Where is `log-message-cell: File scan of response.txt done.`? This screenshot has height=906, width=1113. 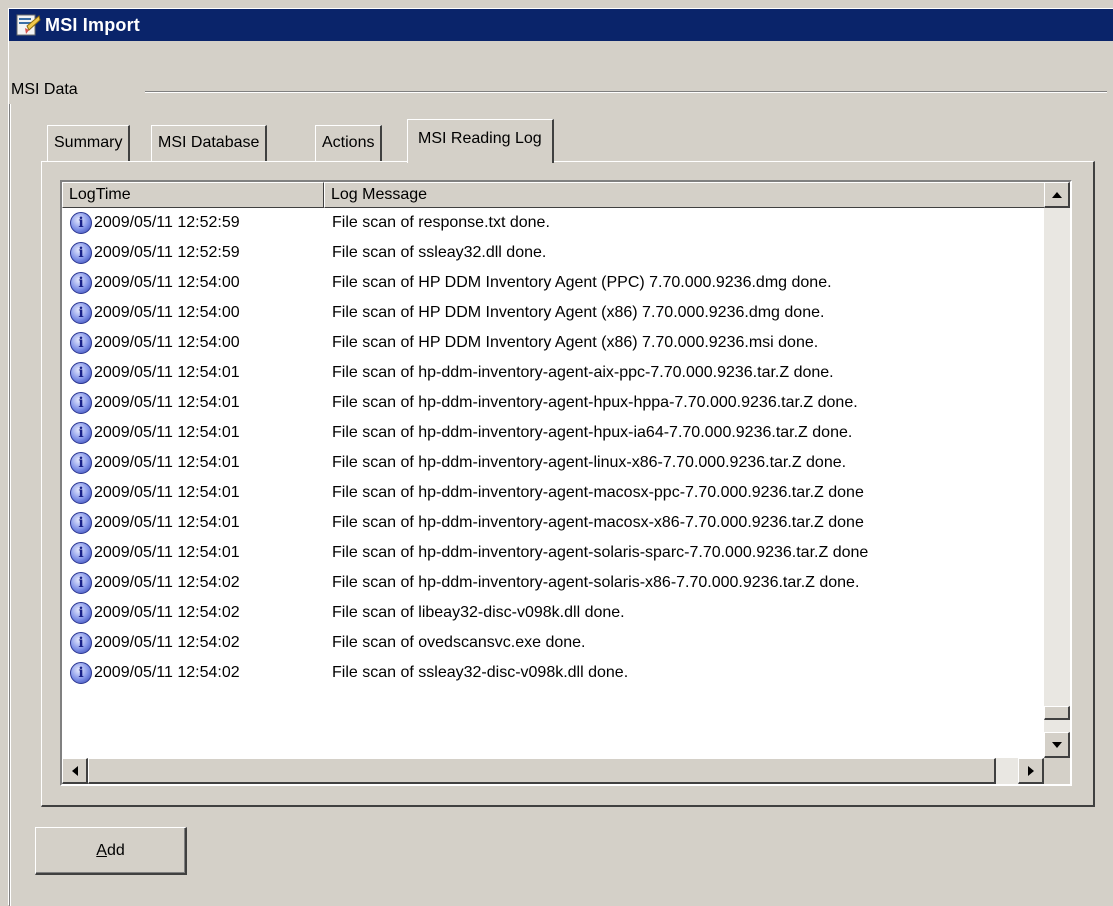
log-message-cell: File scan of response.txt done. is located at coordinates (441, 222).